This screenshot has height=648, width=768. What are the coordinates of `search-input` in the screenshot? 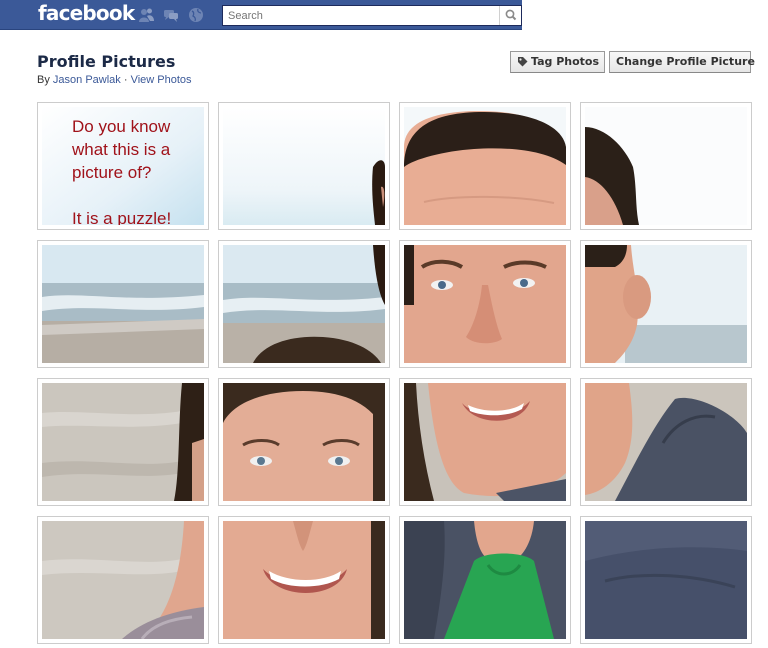 It's located at (361, 15).